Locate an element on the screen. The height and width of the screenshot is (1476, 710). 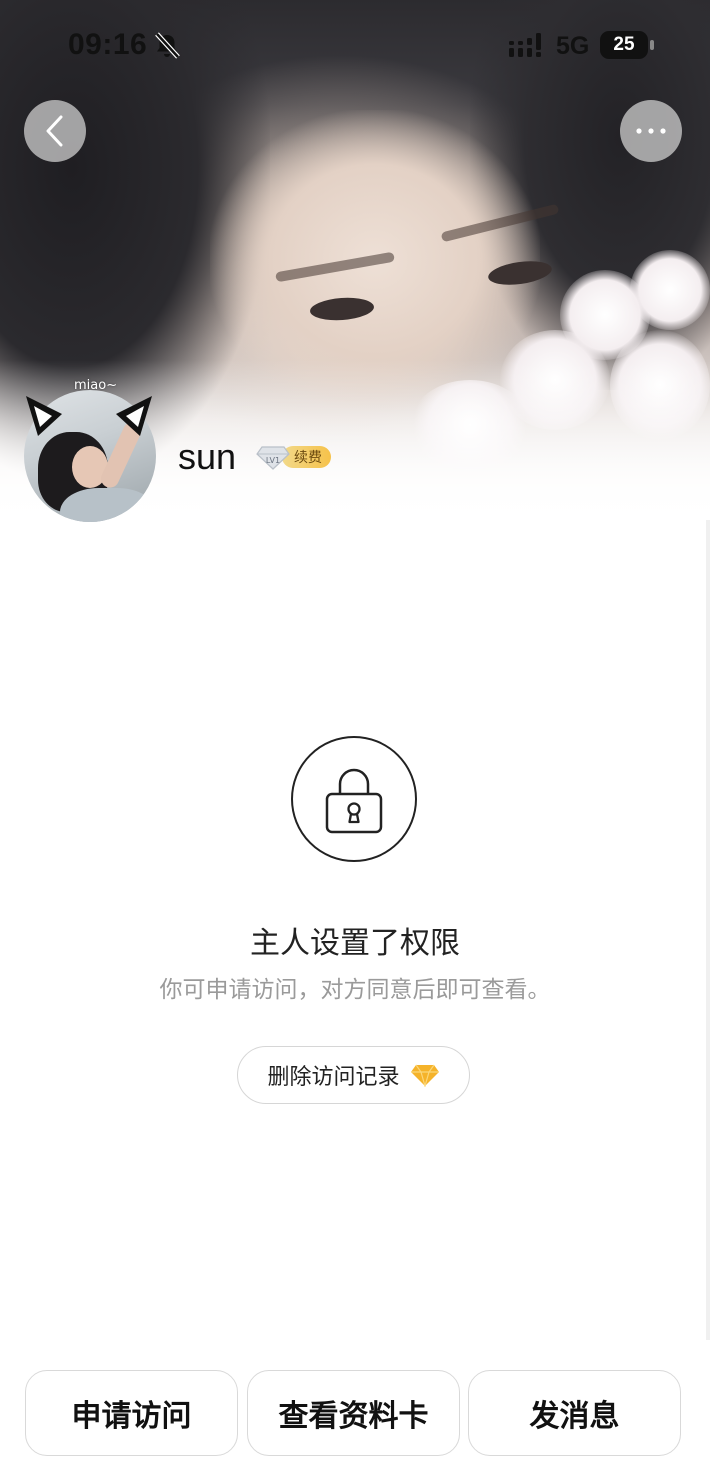
lock-icon is located at coordinates (354, 801).